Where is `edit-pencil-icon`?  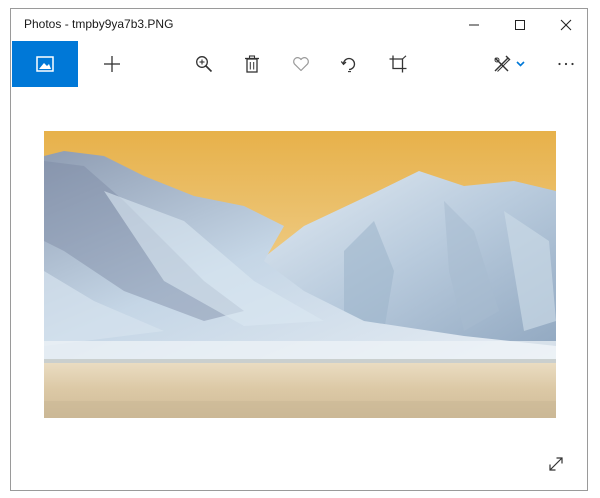
edit-pencil-icon is located at coordinates (509, 63).